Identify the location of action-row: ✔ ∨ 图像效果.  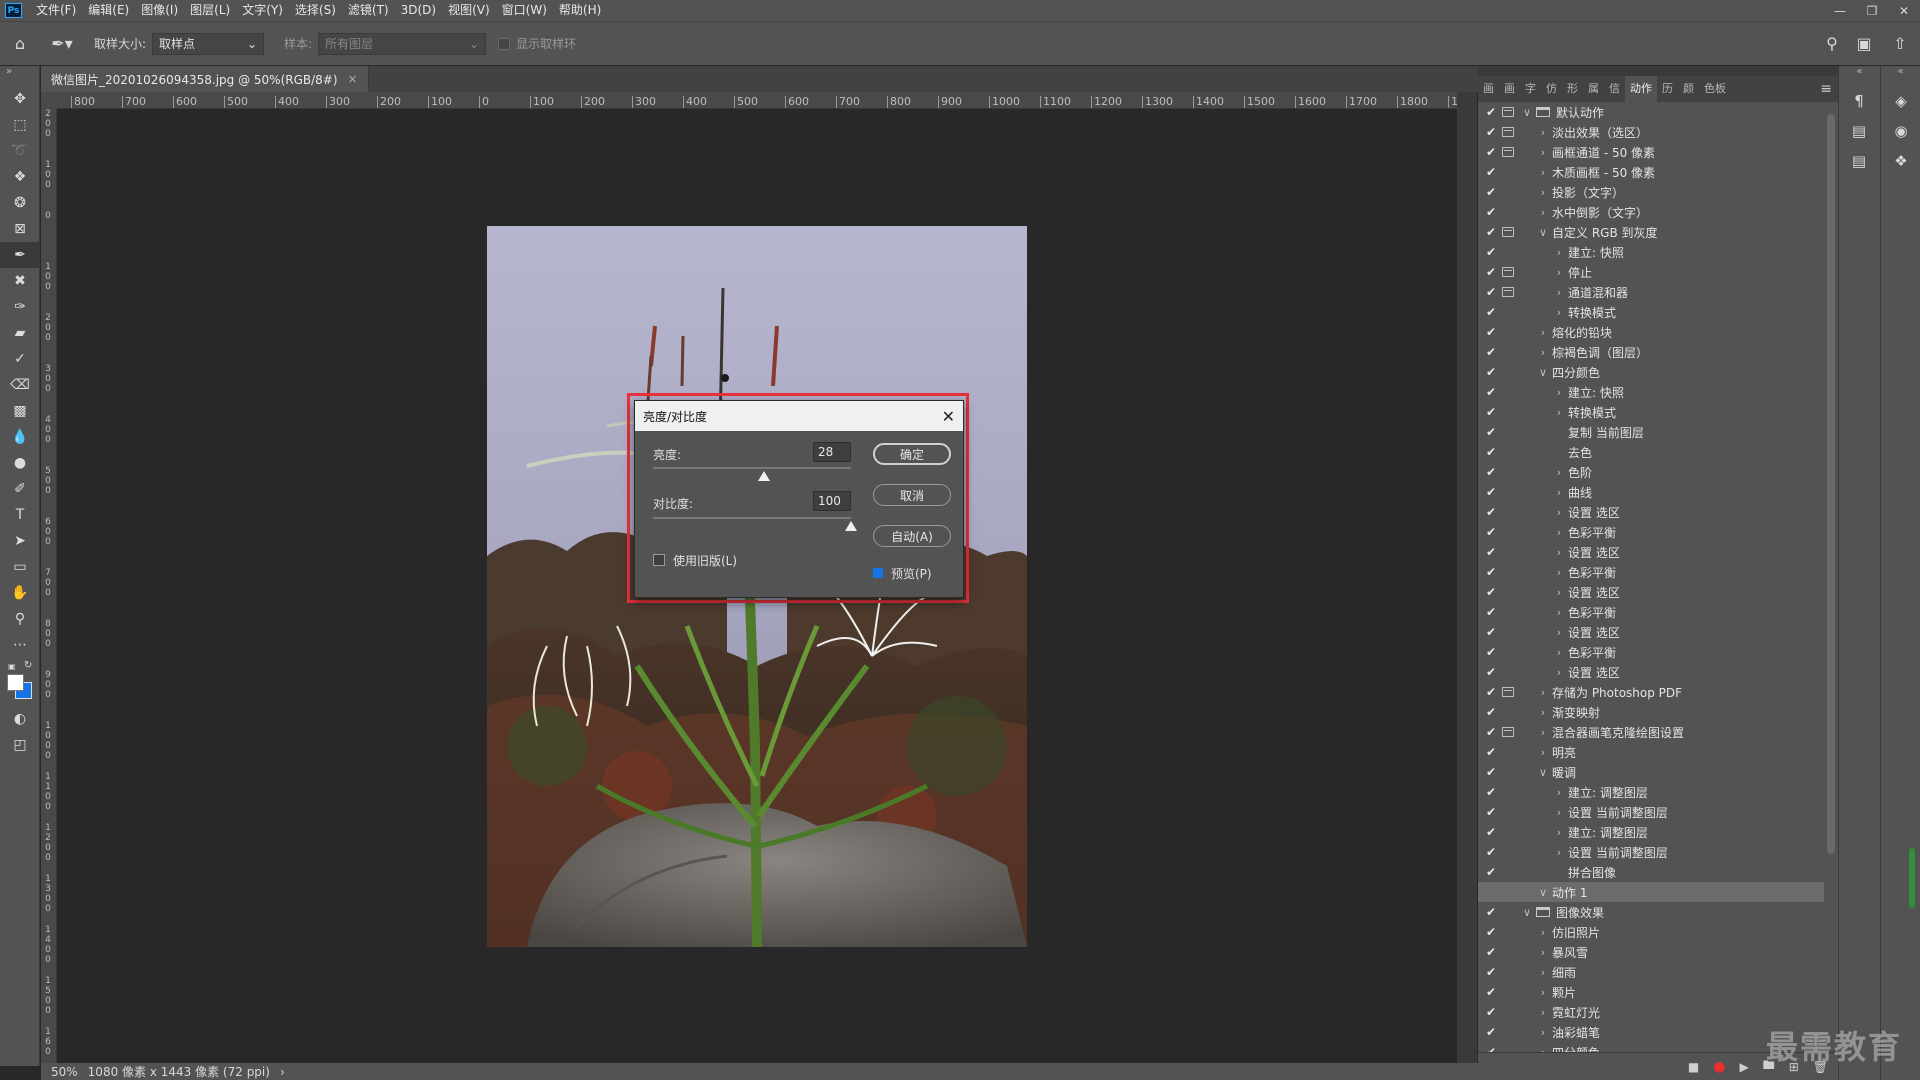
(1651, 912).